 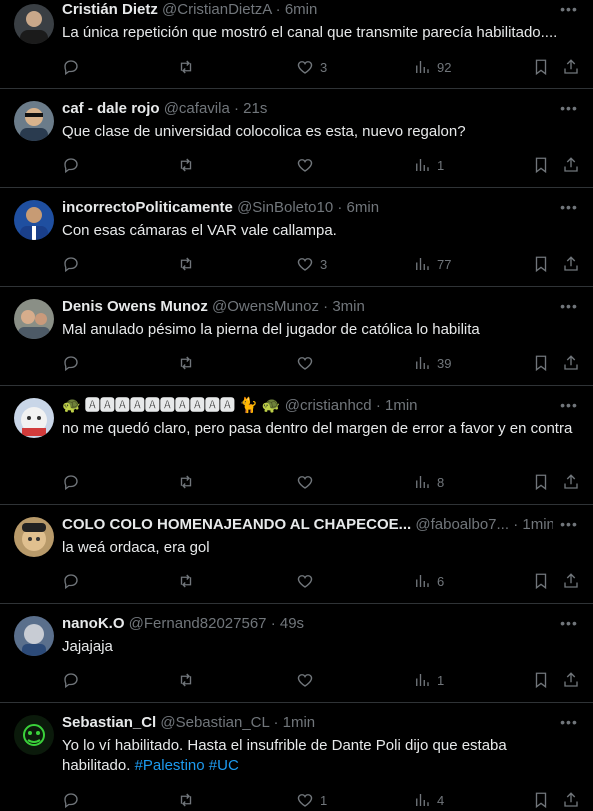 What do you see at coordinates (285, 207) in the screenshot?
I see `handle: @SinBoleto10` at bounding box center [285, 207].